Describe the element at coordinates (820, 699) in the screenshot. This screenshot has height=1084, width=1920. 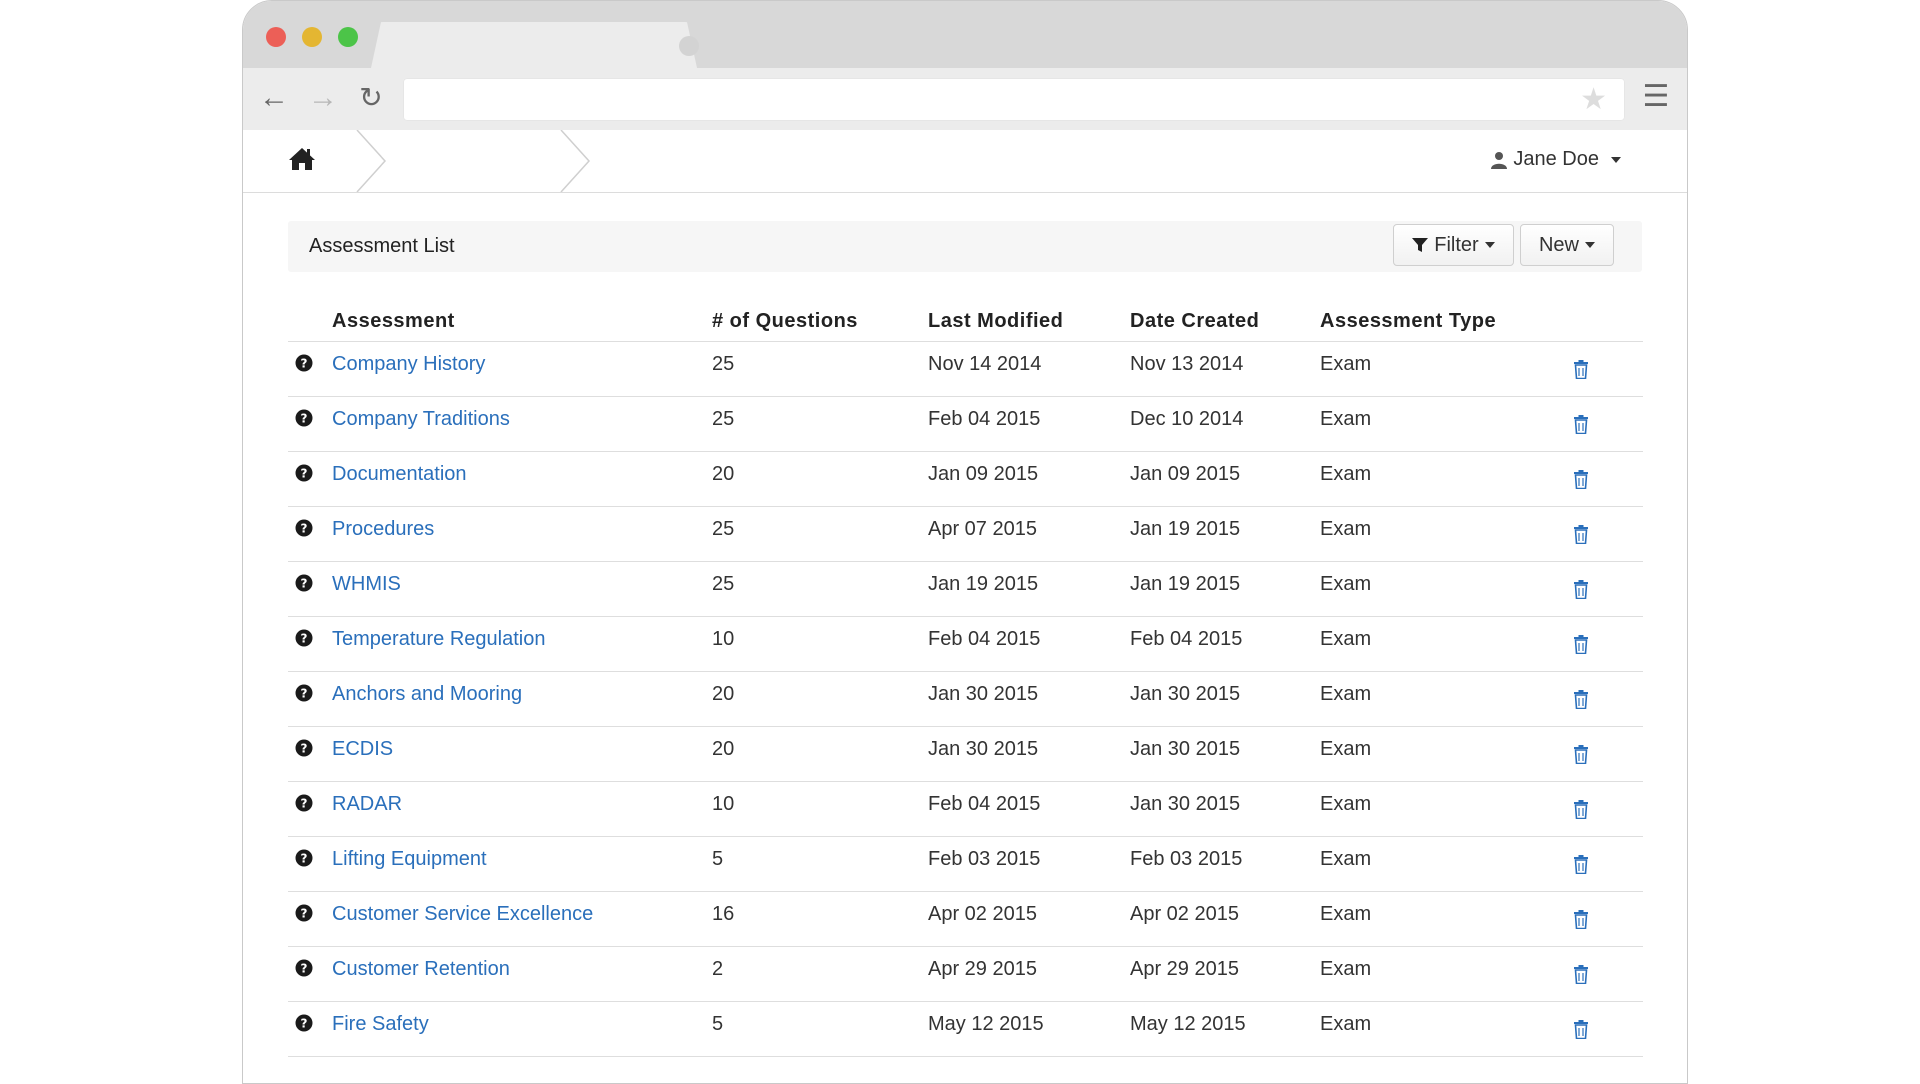
I see `questions-count: 20` at that location.